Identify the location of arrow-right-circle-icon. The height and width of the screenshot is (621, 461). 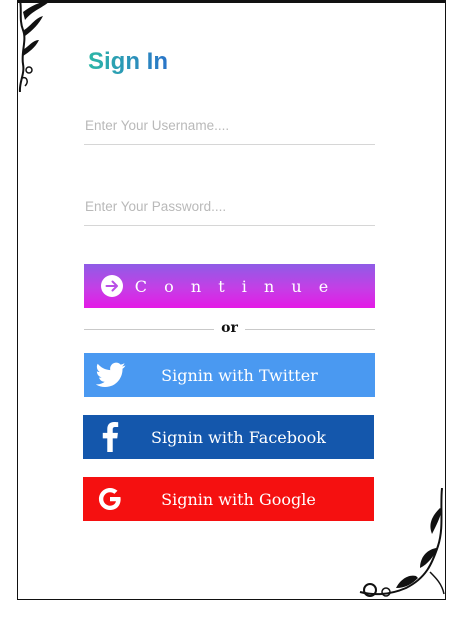
(112, 286).